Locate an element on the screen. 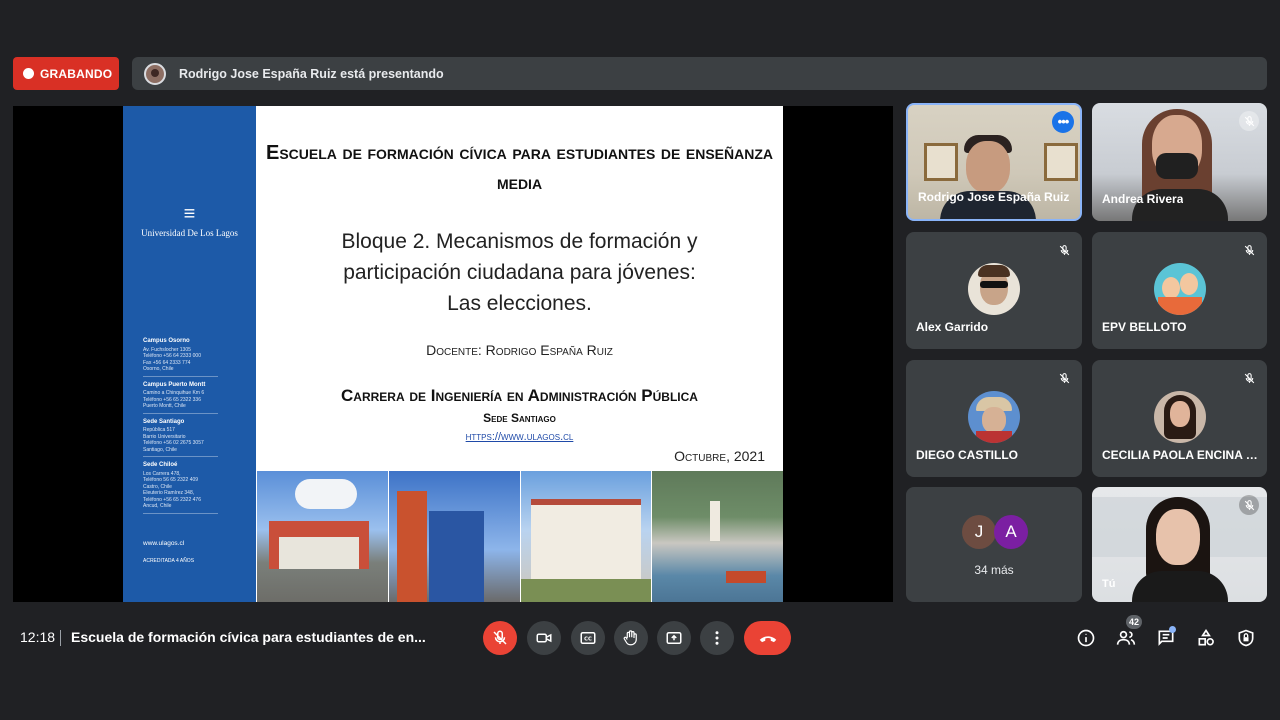 The width and height of the screenshot is (1280, 720). camera-toggle-button is located at coordinates (544, 638).